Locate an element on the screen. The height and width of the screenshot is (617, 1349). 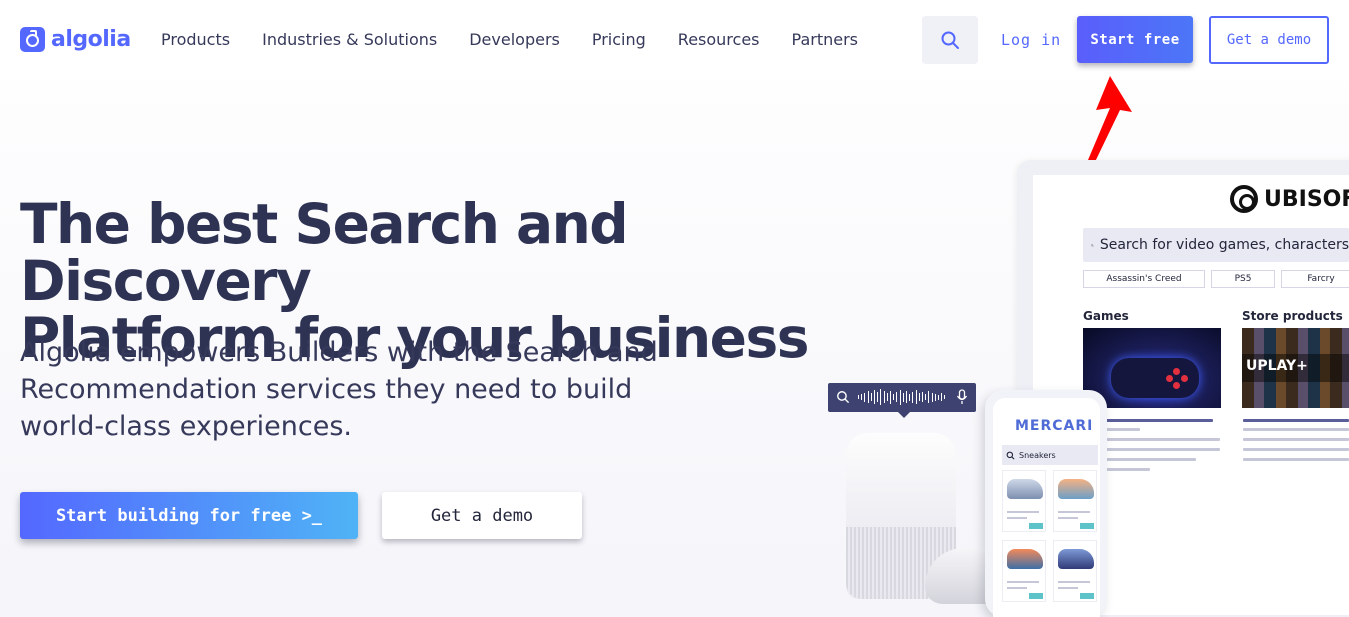
microphone-icon is located at coordinates (962, 396).